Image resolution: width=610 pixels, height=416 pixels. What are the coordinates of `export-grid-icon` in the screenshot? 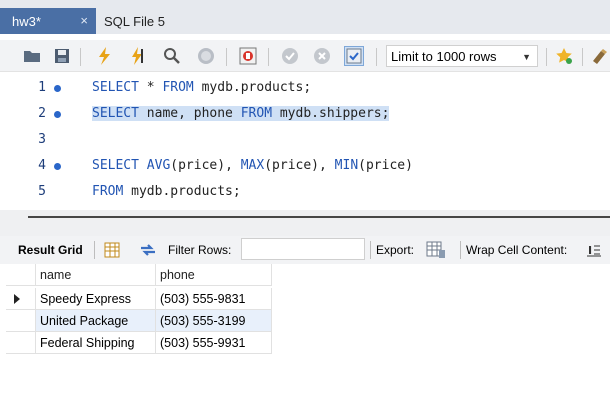 It's located at (436, 250).